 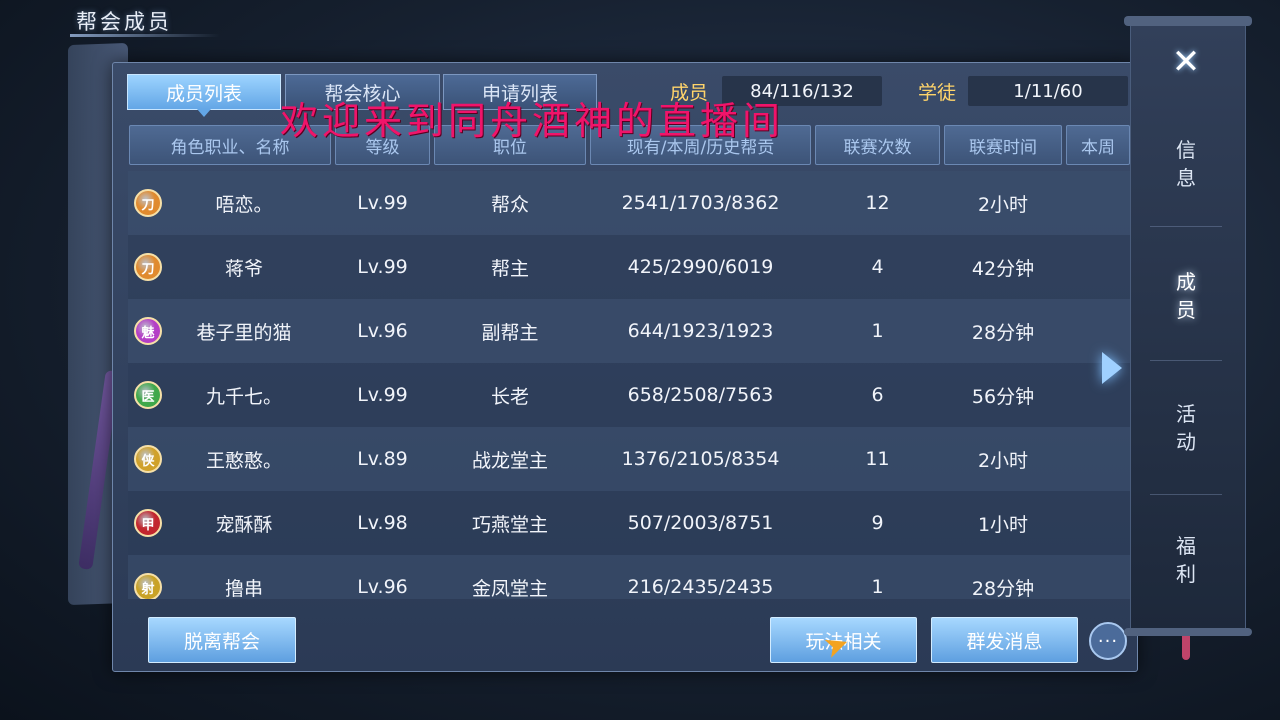 What do you see at coordinates (520, 92) in the screenshot?
I see `tab-application-list: 申请列表` at bounding box center [520, 92].